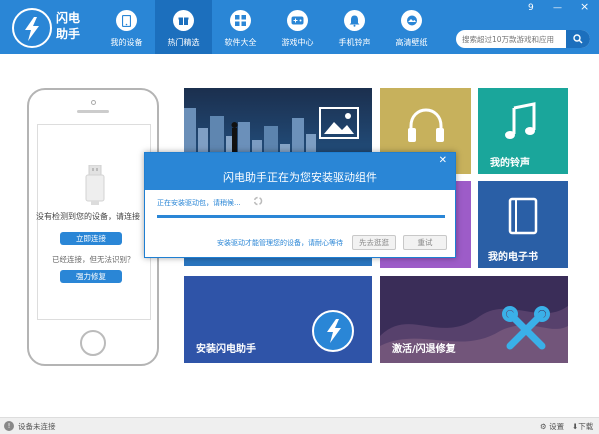  I want to click on settings-label: 设置, so click(557, 426).